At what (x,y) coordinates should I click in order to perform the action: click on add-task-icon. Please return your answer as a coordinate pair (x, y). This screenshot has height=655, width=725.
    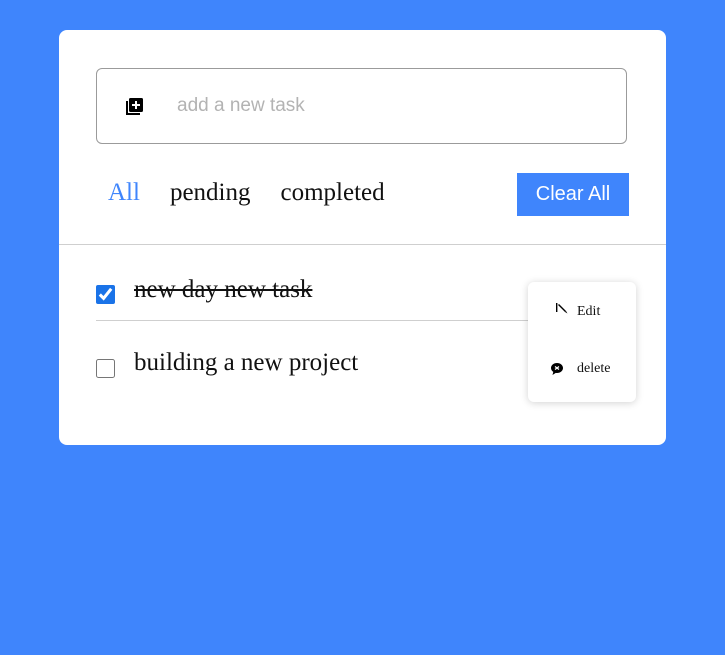
    Looking at the image, I should click on (134, 107).